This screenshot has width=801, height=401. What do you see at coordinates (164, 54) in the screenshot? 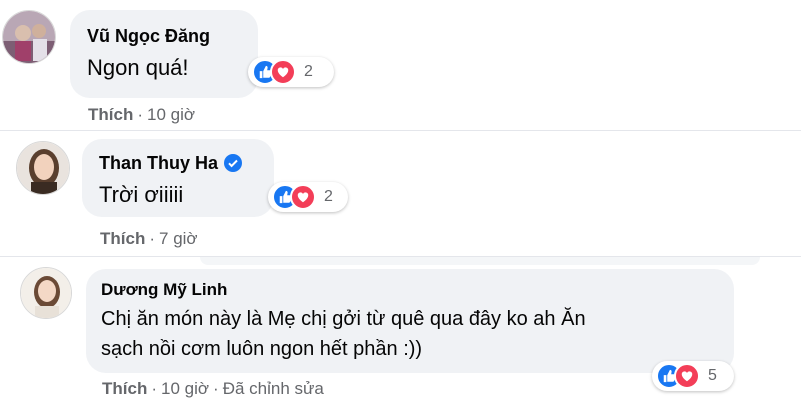
I see `comment-bubble: Vũ Ngọc Đăng Ngon quá!` at bounding box center [164, 54].